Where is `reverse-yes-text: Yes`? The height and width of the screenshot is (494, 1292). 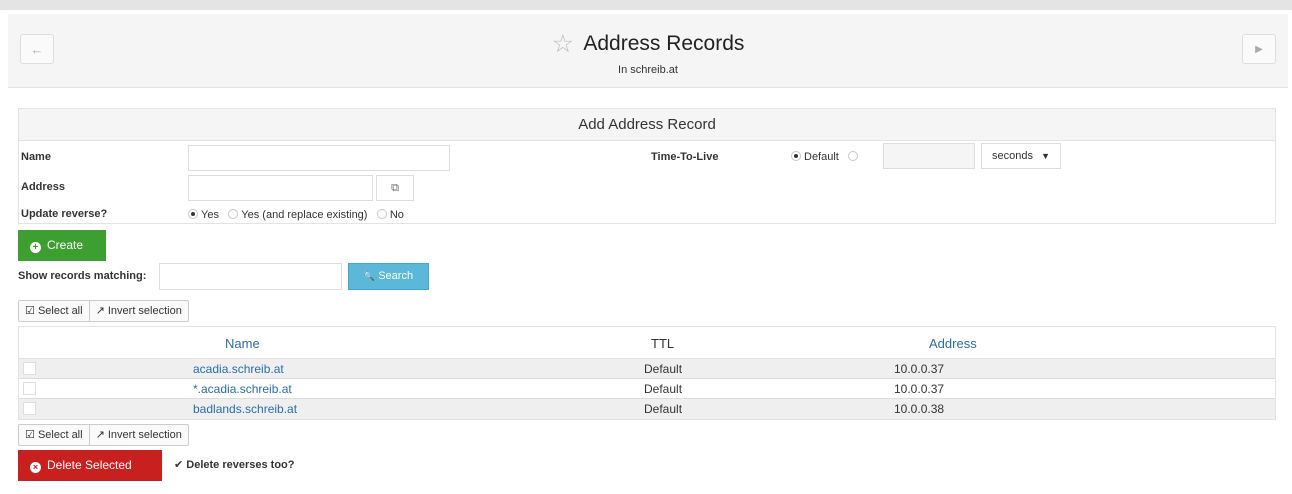
reverse-yes-text: Yes is located at coordinates (210, 215).